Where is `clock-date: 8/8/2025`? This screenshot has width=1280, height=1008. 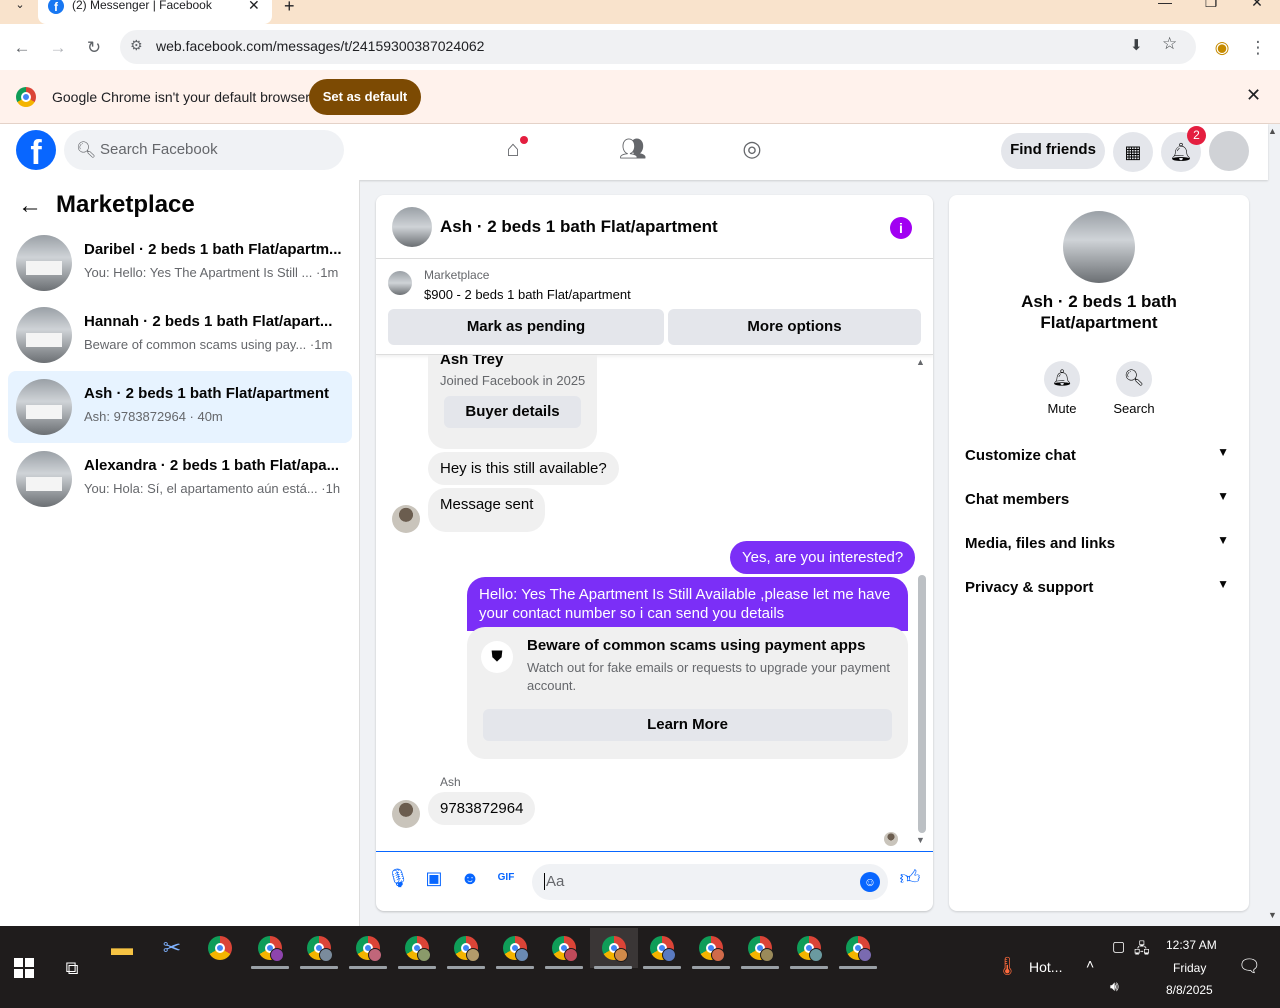 clock-date: 8/8/2025 is located at coordinates (1189, 990).